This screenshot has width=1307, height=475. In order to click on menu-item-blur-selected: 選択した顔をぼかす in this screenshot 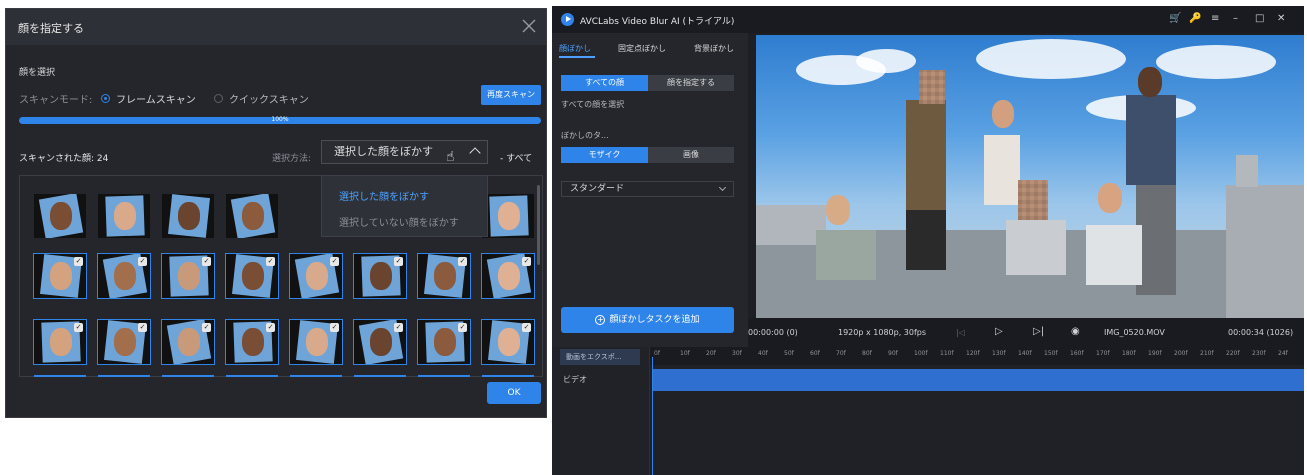, I will do `click(384, 195)`.